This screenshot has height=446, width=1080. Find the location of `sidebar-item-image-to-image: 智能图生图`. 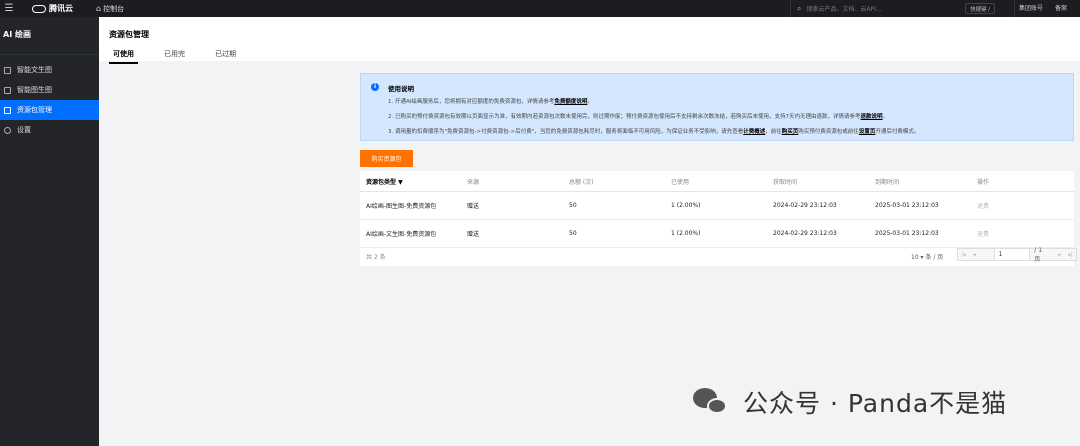

sidebar-item-image-to-image: 智能图生图 is located at coordinates (49, 90).